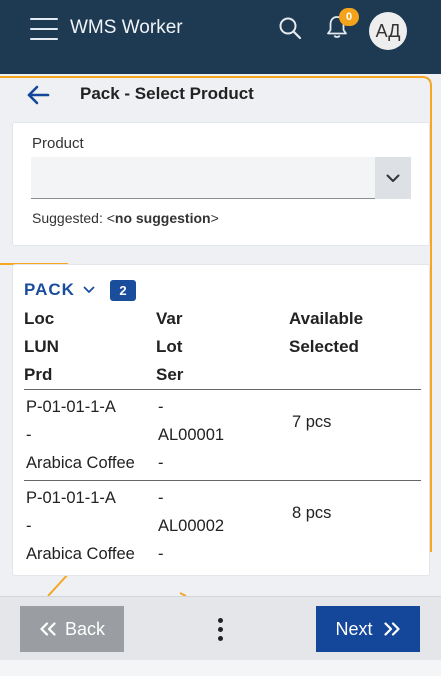 The width and height of the screenshot is (441, 676). I want to click on header-divider, so click(222, 389).